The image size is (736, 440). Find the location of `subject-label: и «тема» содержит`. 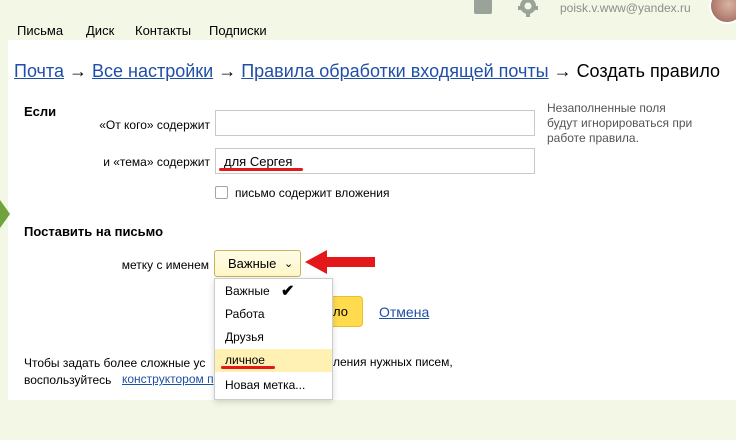

subject-label: и «тема» содержит is located at coordinates (156, 162).